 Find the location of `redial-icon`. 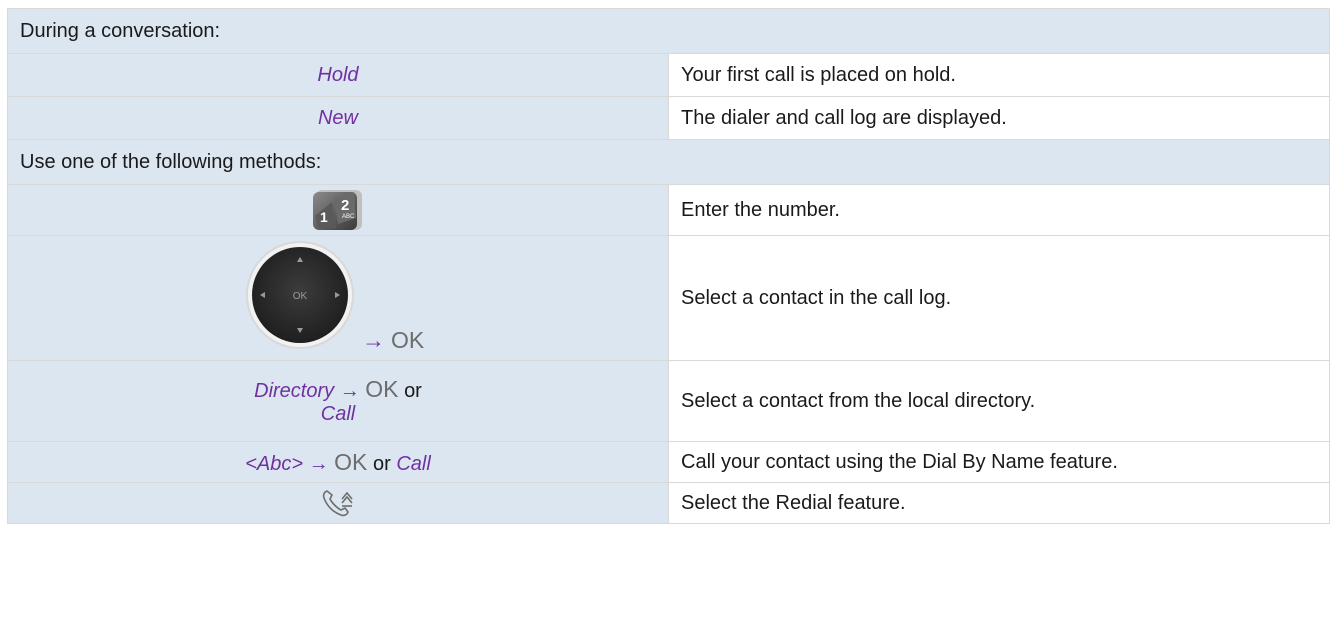

redial-icon is located at coordinates (337, 503).